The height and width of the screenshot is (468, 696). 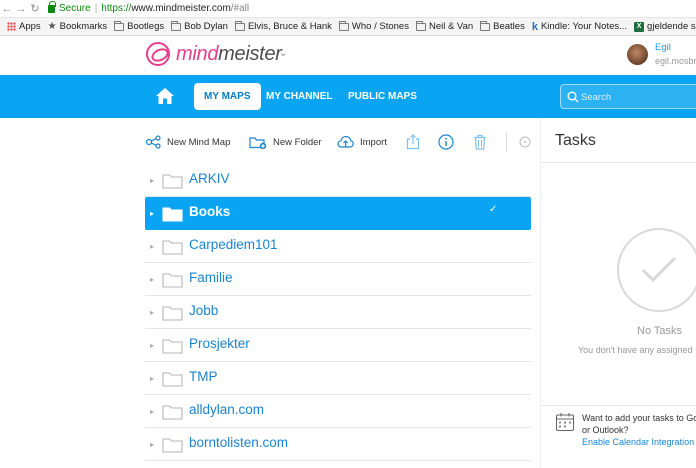 I want to click on delete-button, so click(x=483, y=142).